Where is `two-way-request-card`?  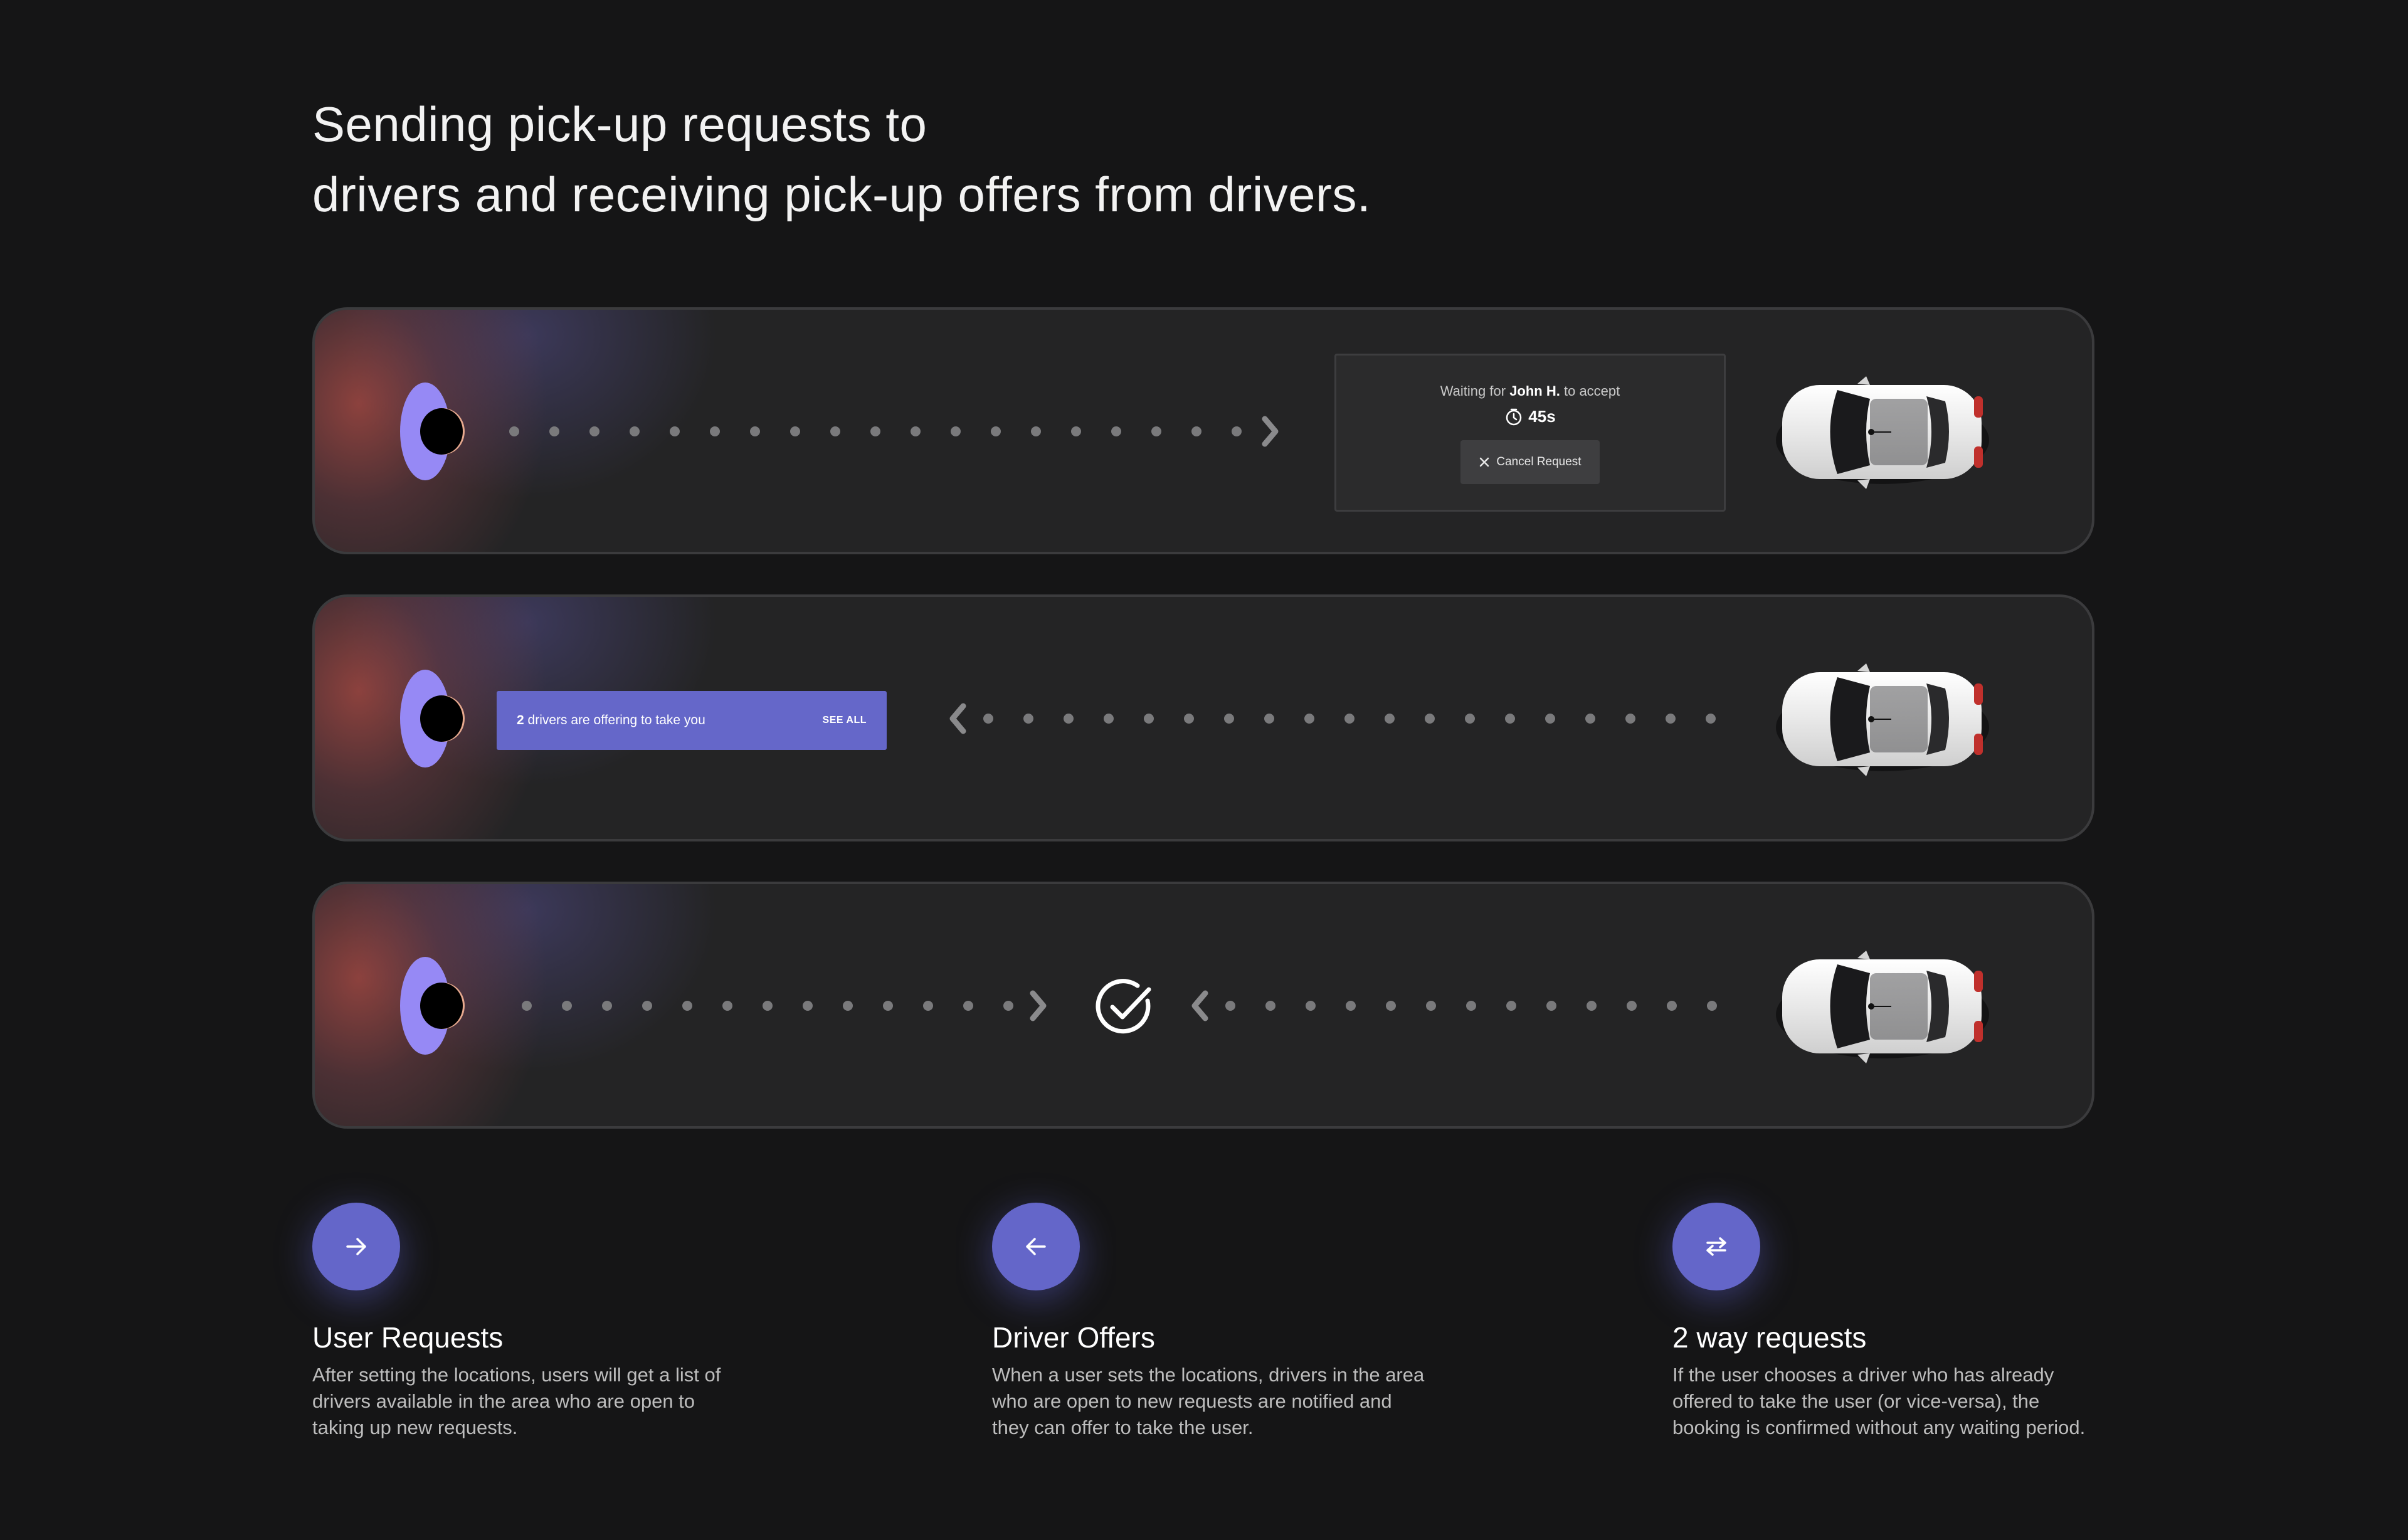
two-way-request-card is located at coordinates (1203, 1005).